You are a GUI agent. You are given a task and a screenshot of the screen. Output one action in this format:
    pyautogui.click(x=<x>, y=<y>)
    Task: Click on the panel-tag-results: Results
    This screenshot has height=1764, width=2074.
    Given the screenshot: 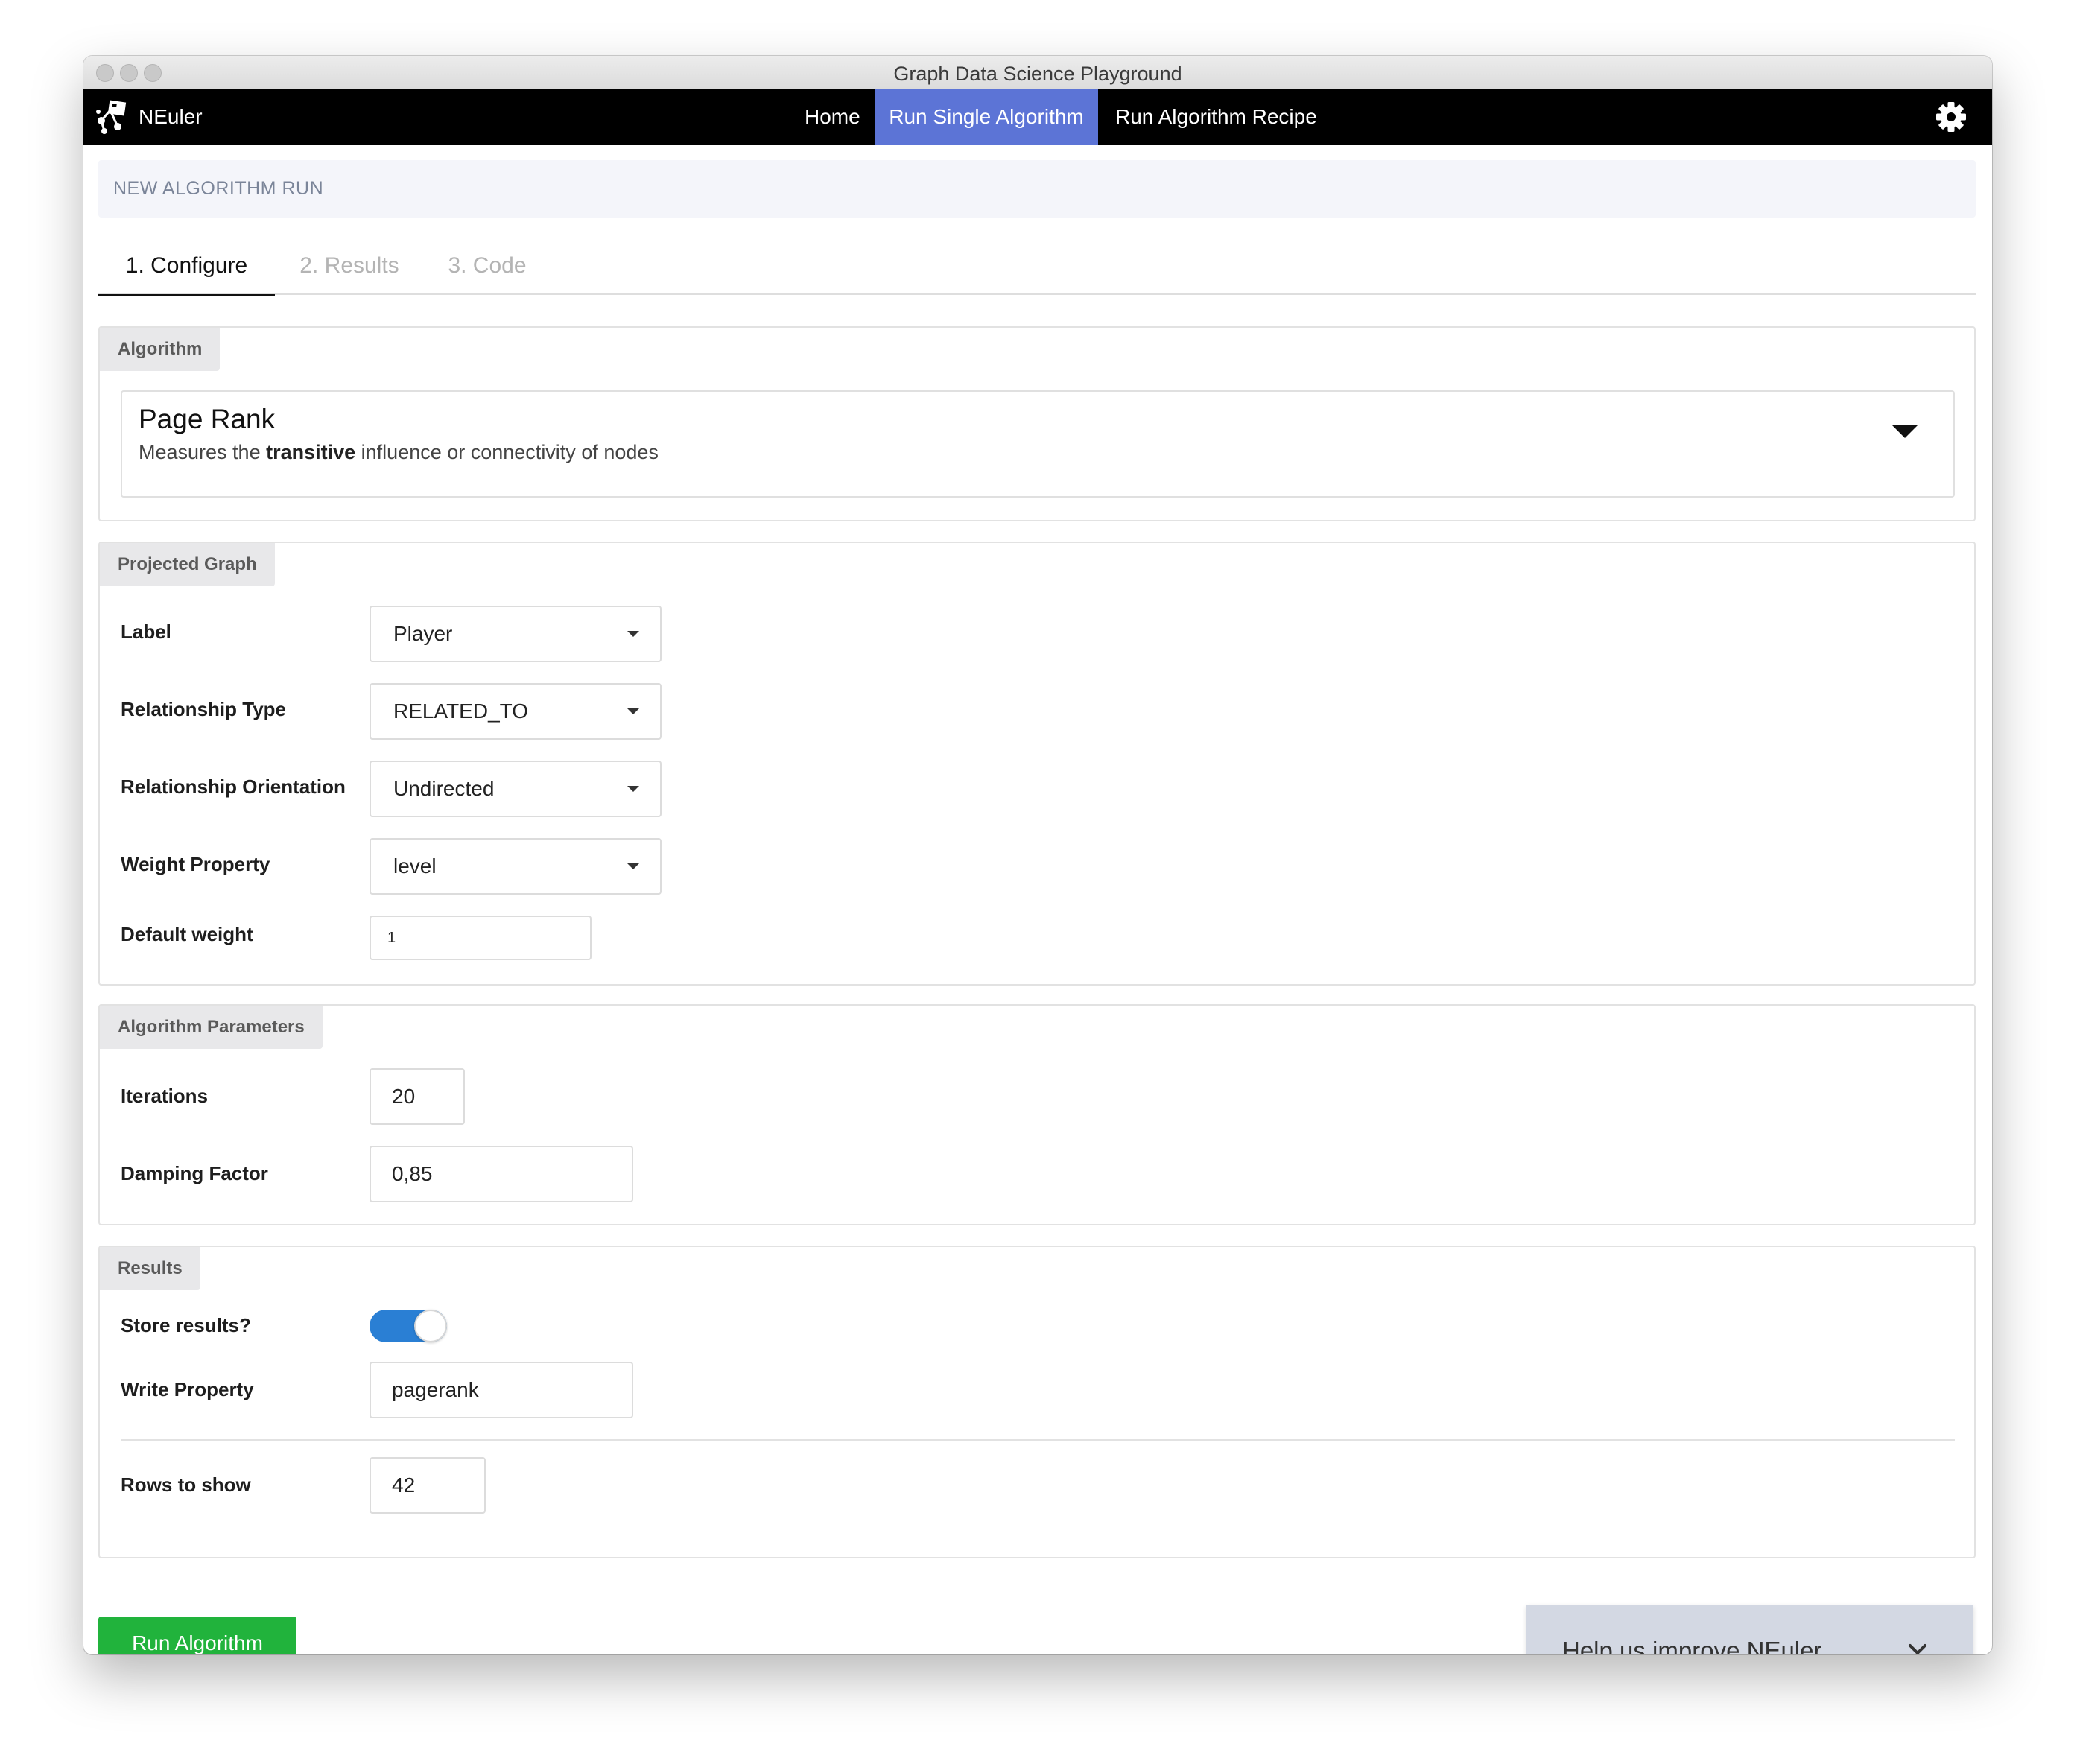 What is the action you would take?
    pyautogui.click(x=150, y=1268)
    